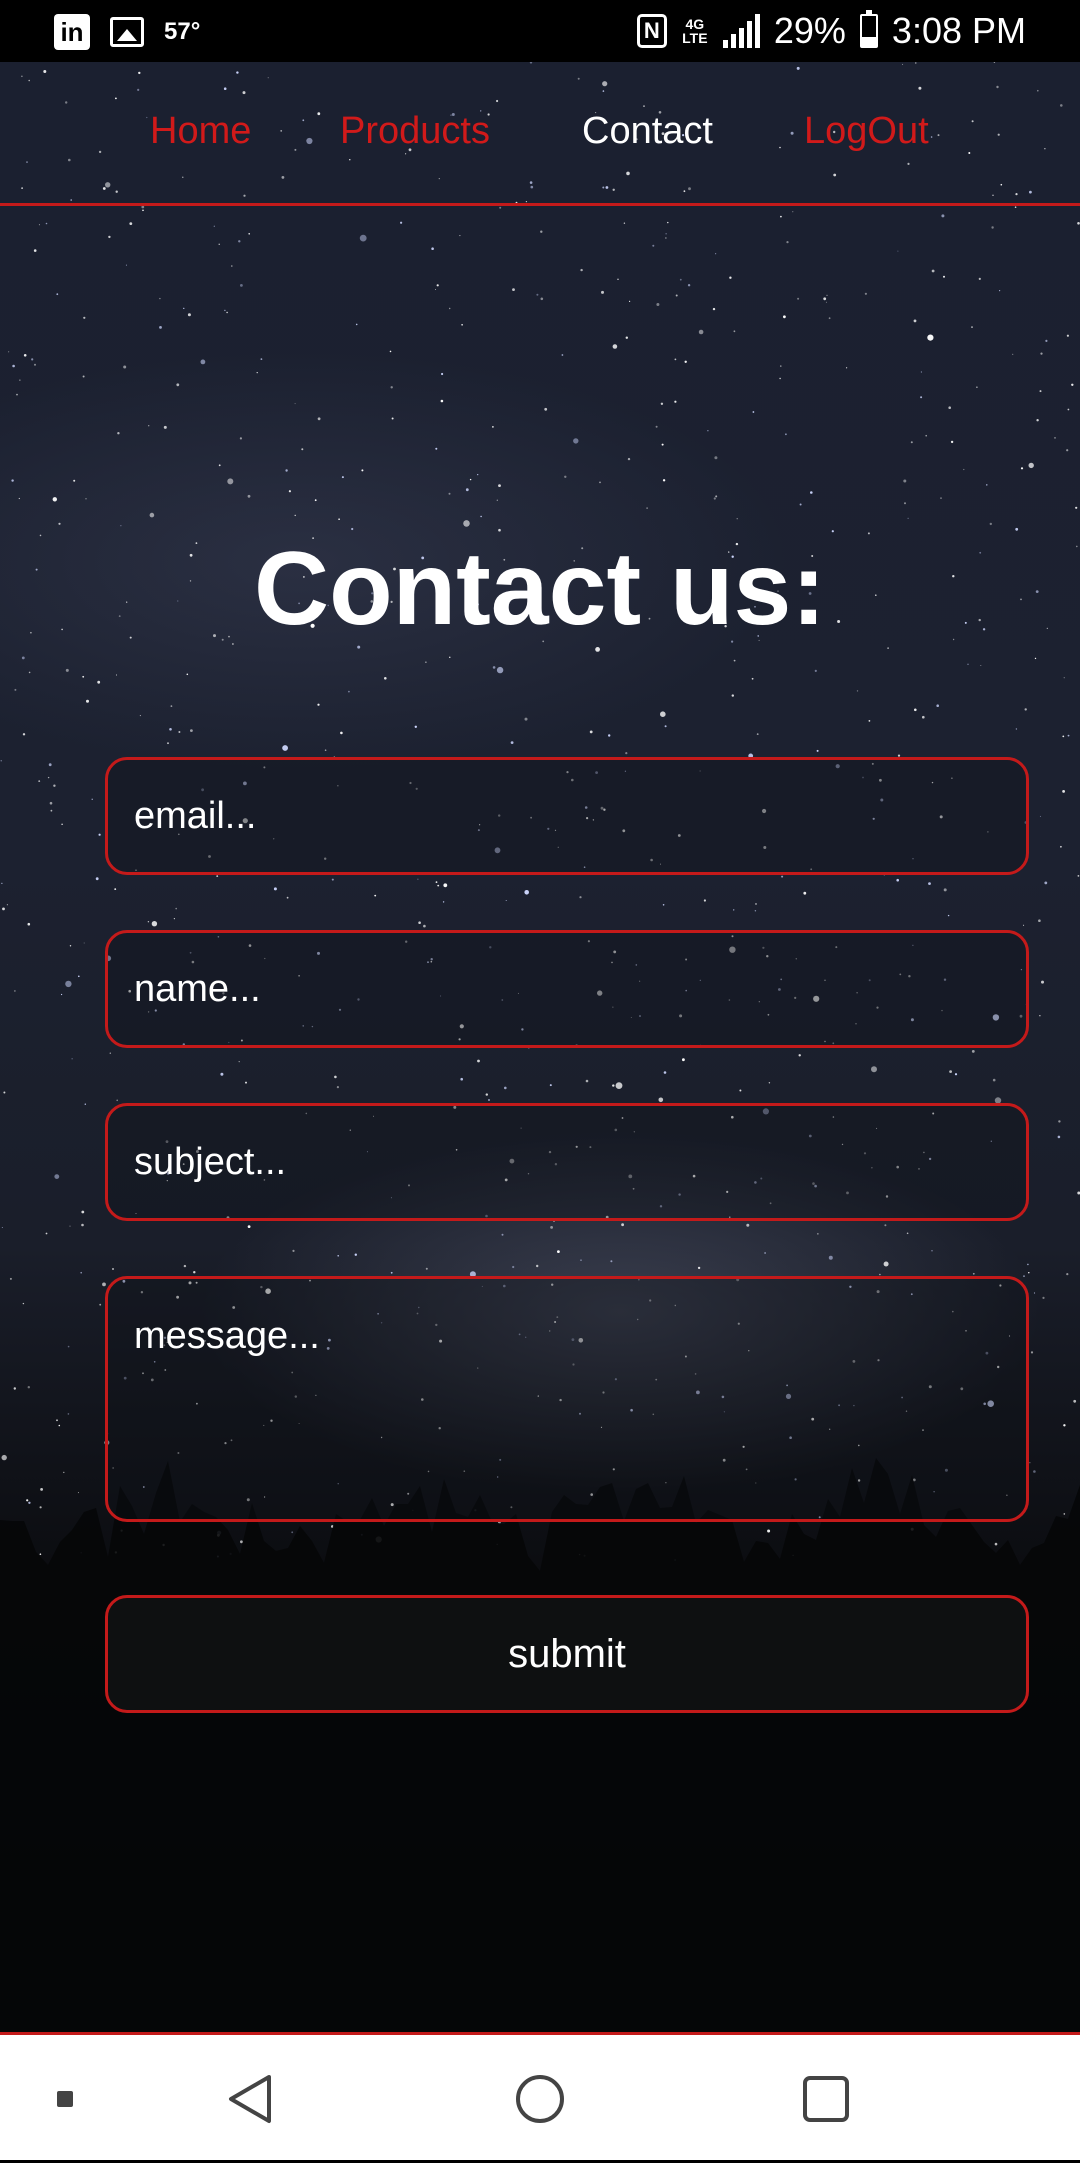 Image resolution: width=1080 pixels, height=2163 pixels. Describe the element at coordinates (127, 32) in the screenshot. I see `image-icon` at that location.